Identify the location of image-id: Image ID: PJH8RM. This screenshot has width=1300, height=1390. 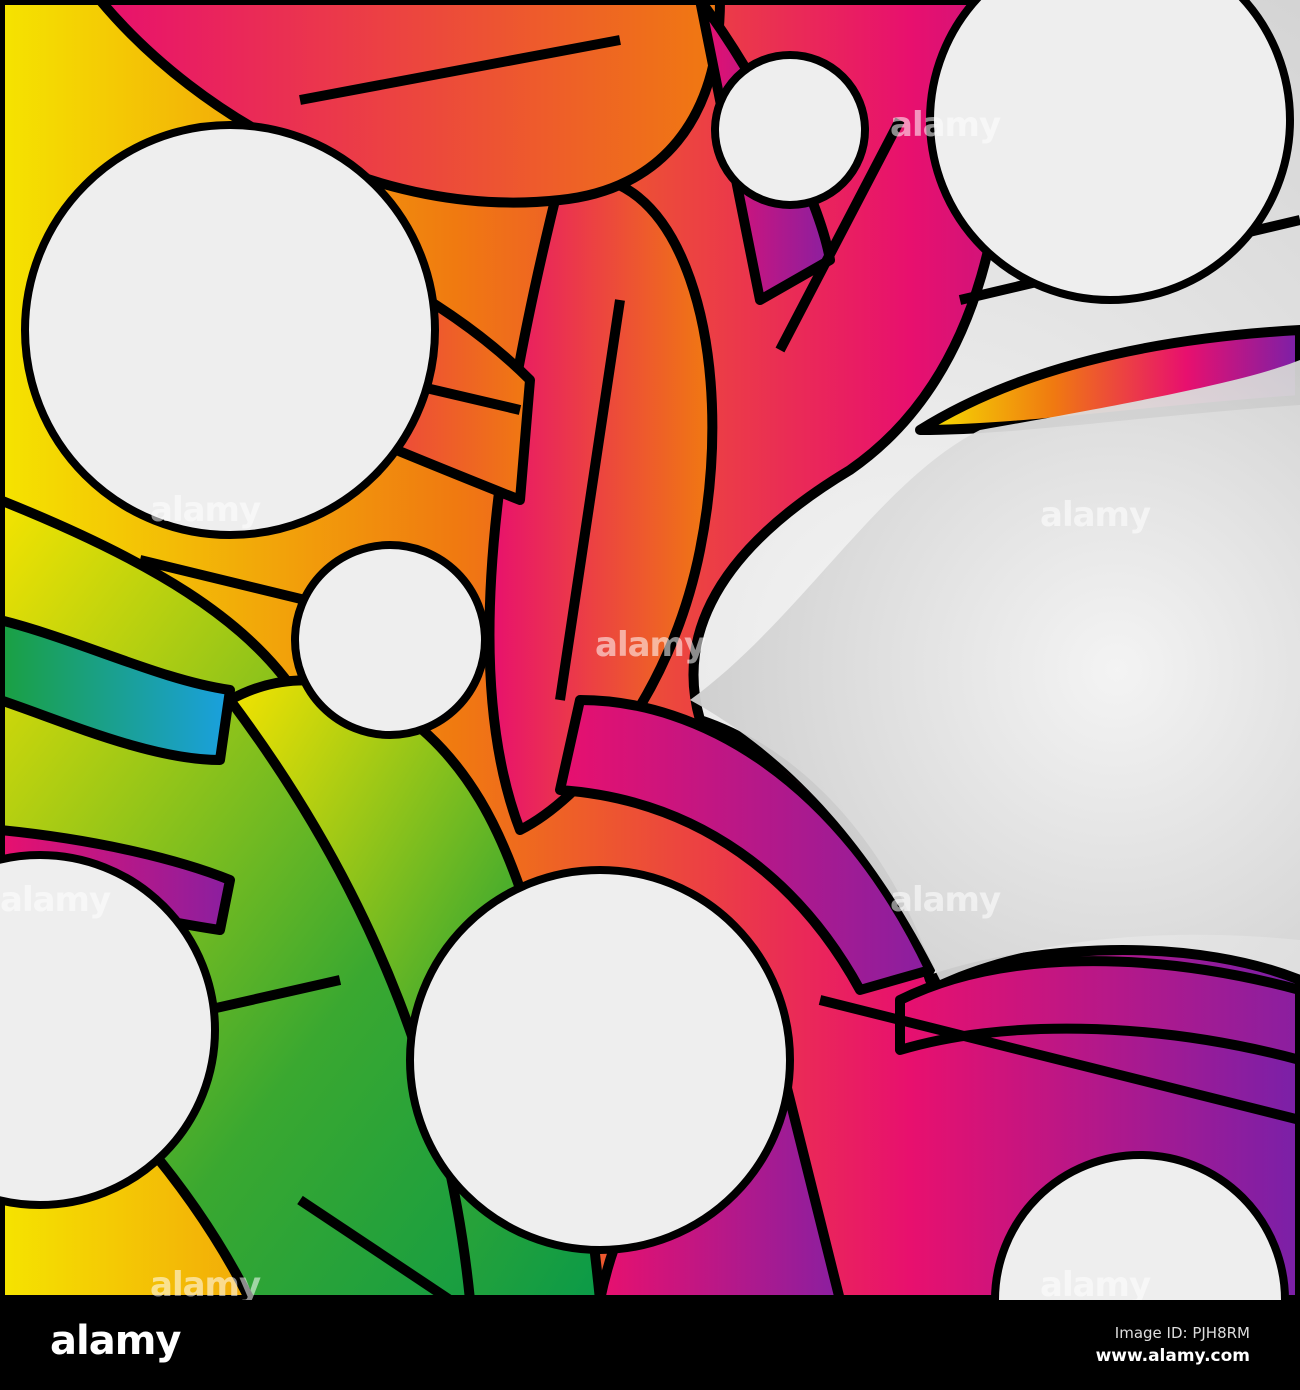
(1182, 1333).